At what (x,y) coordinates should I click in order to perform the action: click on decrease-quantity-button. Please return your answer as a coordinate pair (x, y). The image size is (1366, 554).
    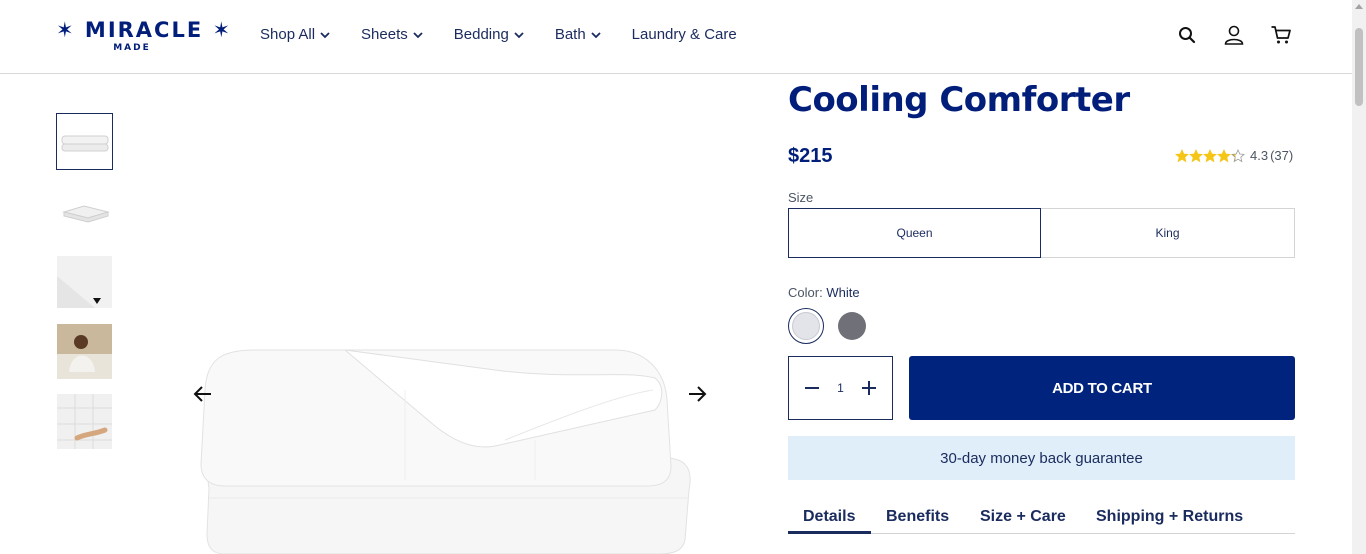
    Looking at the image, I should click on (812, 388).